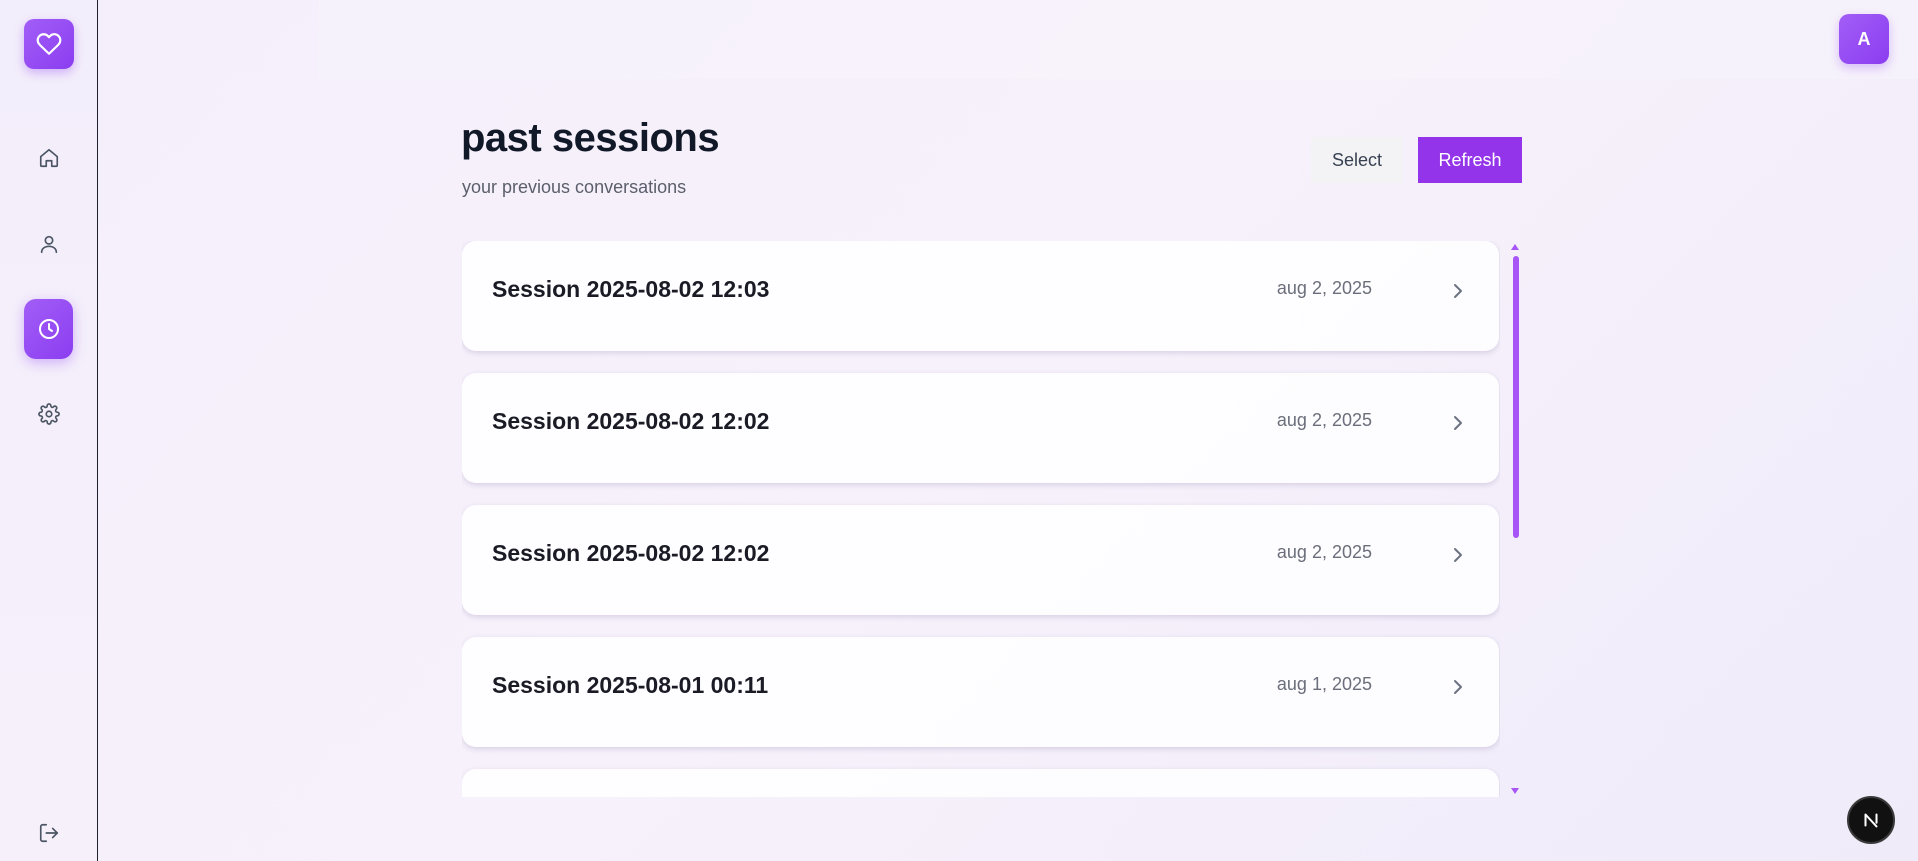 This screenshot has width=1918, height=861. What do you see at coordinates (1357, 160) in the screenshot?
I see `select-button: Select` at bounding box center [1357, 160].